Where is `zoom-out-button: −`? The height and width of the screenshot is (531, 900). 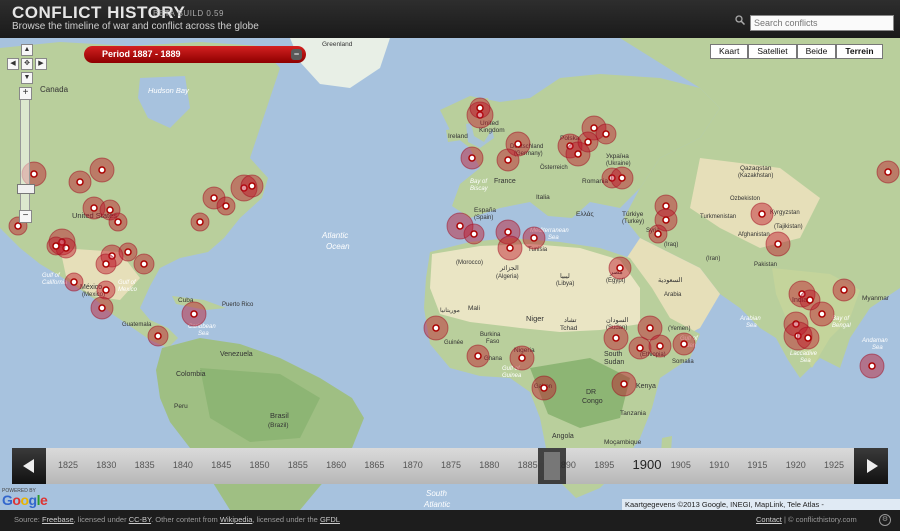
zoom-out-button: − is located at coordinates (25, 216).